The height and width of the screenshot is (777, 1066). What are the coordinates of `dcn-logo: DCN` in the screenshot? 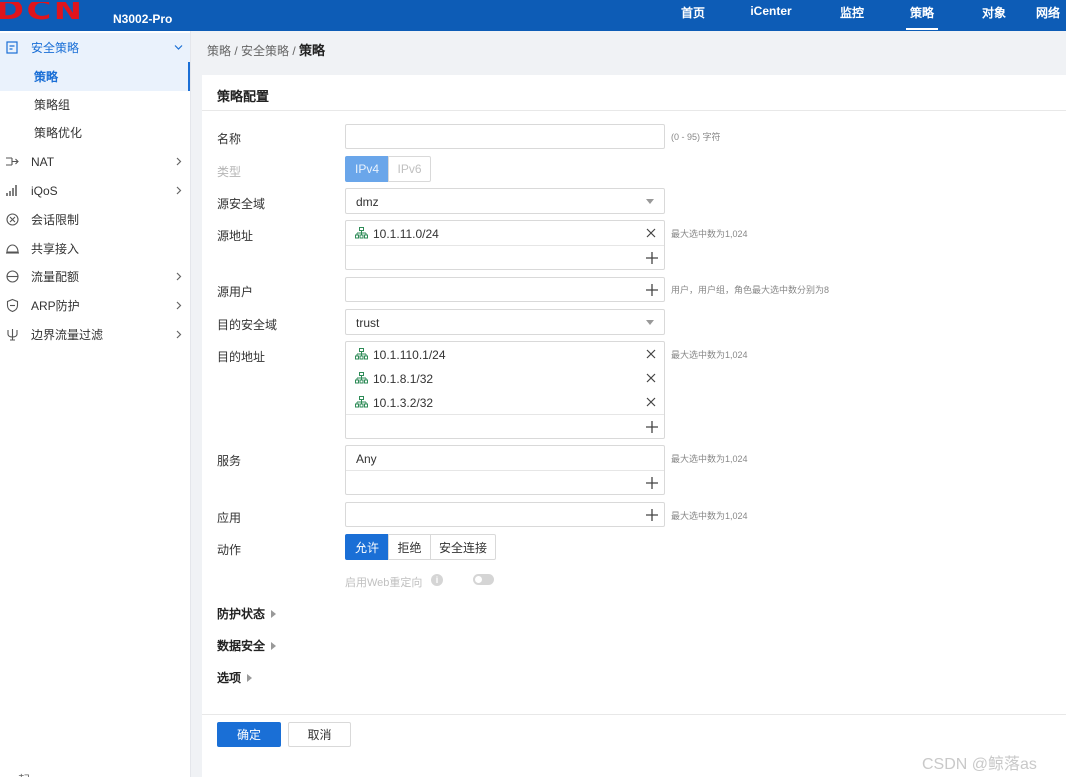 It's located at (46, 12).